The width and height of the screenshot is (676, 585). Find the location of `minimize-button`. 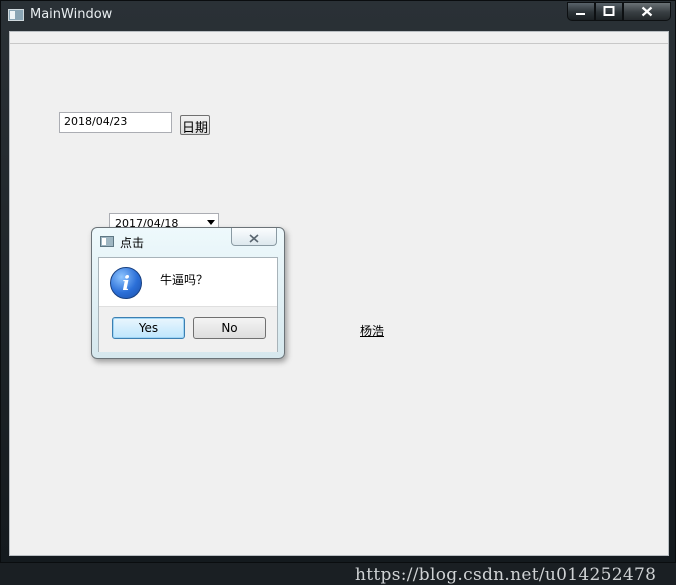

minimize-button is located at coordinates (581, 11).